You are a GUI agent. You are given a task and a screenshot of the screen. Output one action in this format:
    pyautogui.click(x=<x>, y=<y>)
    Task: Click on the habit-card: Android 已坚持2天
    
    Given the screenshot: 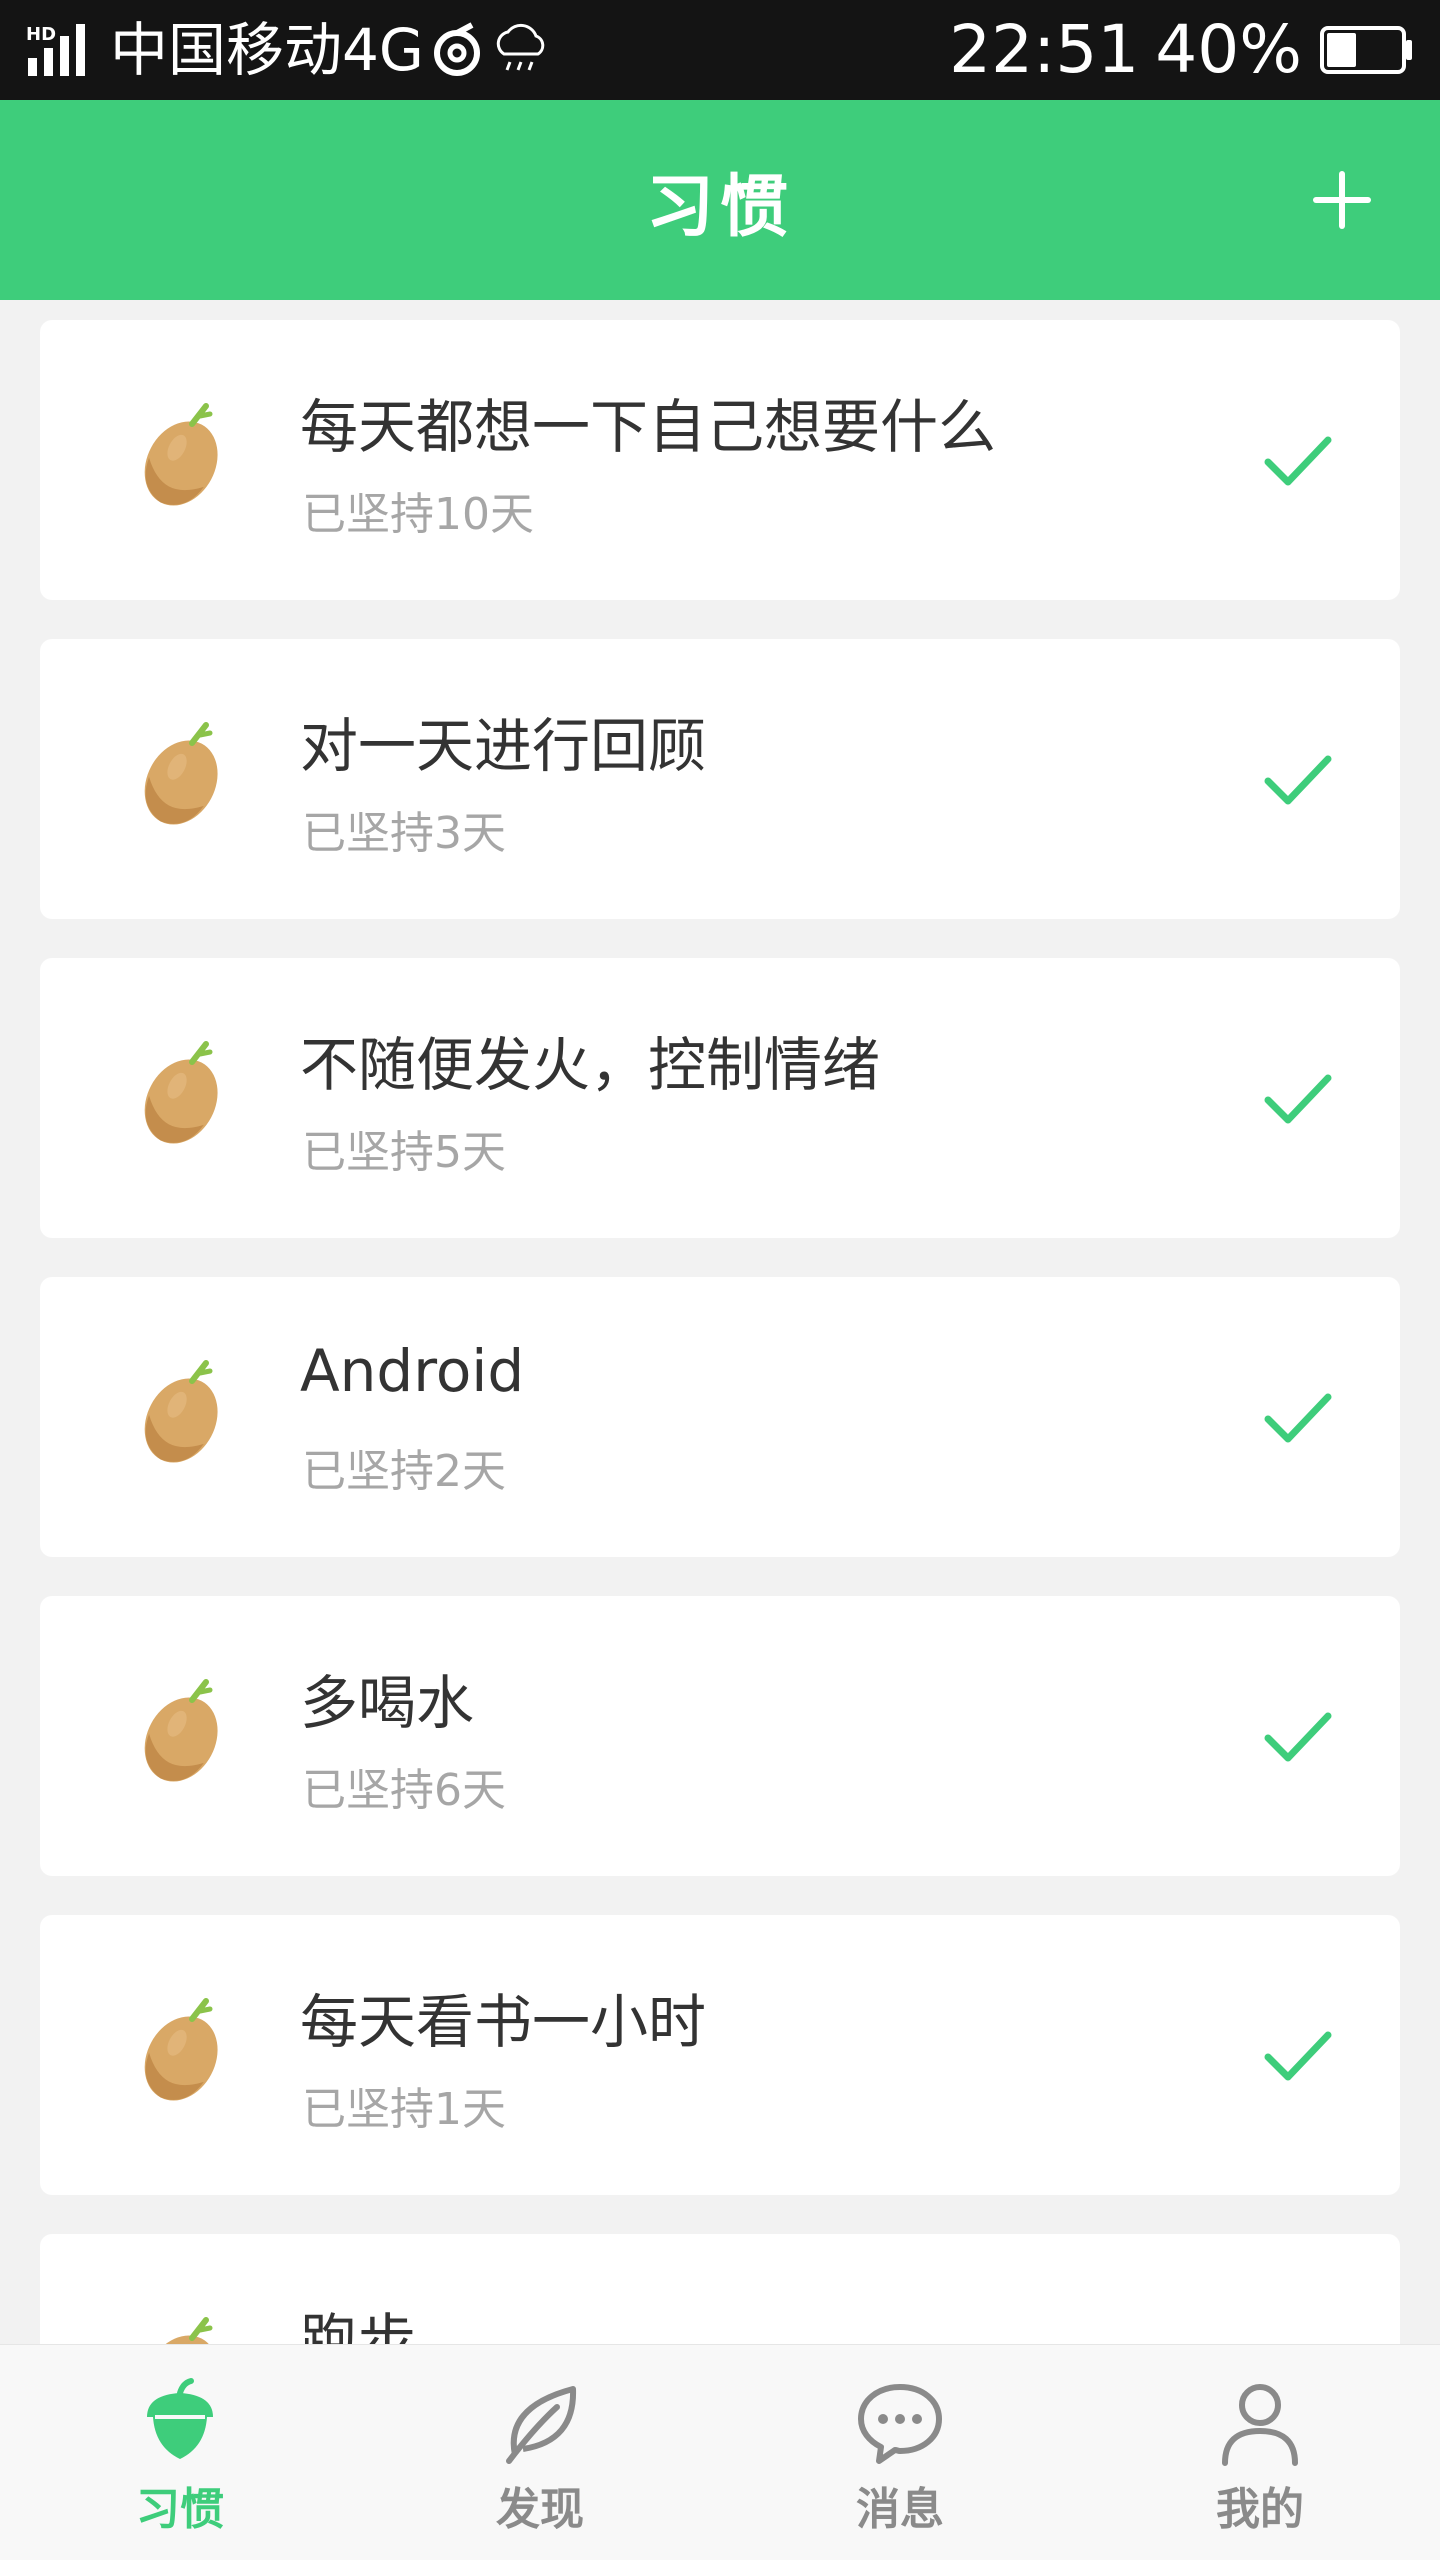 What is the action you would take?
    pyautogui.click(x=720, y=1417)
    